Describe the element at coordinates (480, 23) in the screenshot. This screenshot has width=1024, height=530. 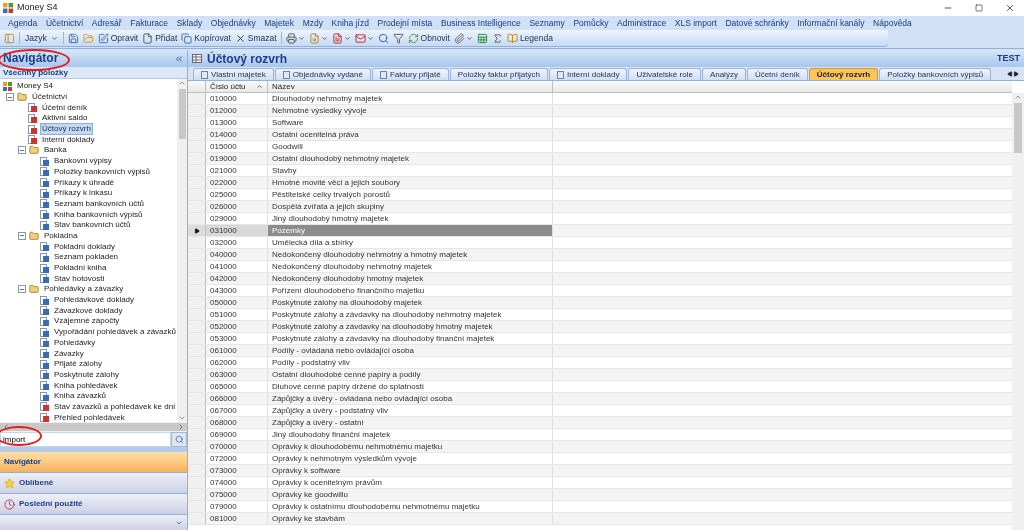
I see `menu-item: Business Intelligence` at that location.